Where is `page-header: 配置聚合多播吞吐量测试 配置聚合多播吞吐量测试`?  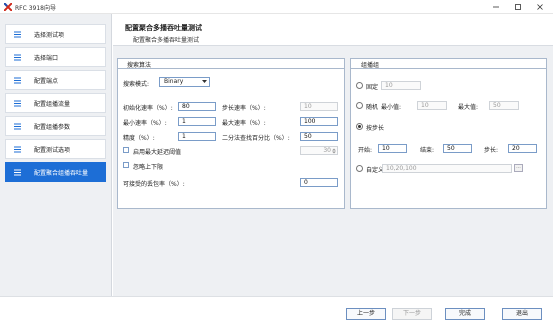 page-header: 配置聚合多播吞吐量测试 配置聚合多播吞吐量测试 is located at coordinates (333, 30).